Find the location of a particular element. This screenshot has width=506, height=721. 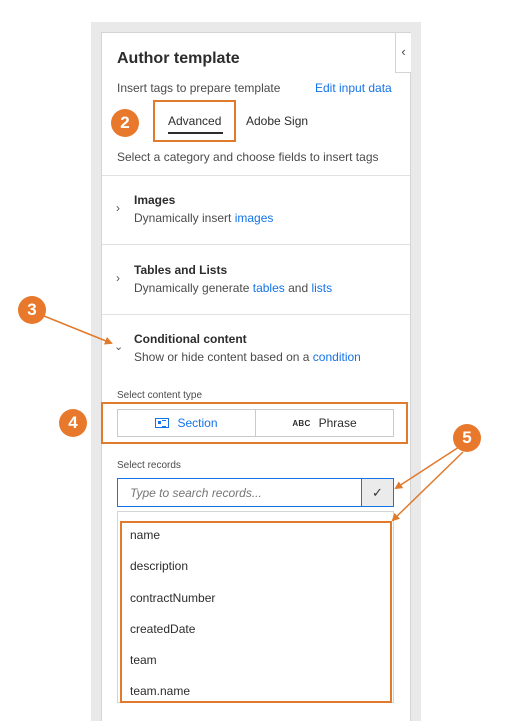

callout-arrow-5a is located at coordinates (427, 468).